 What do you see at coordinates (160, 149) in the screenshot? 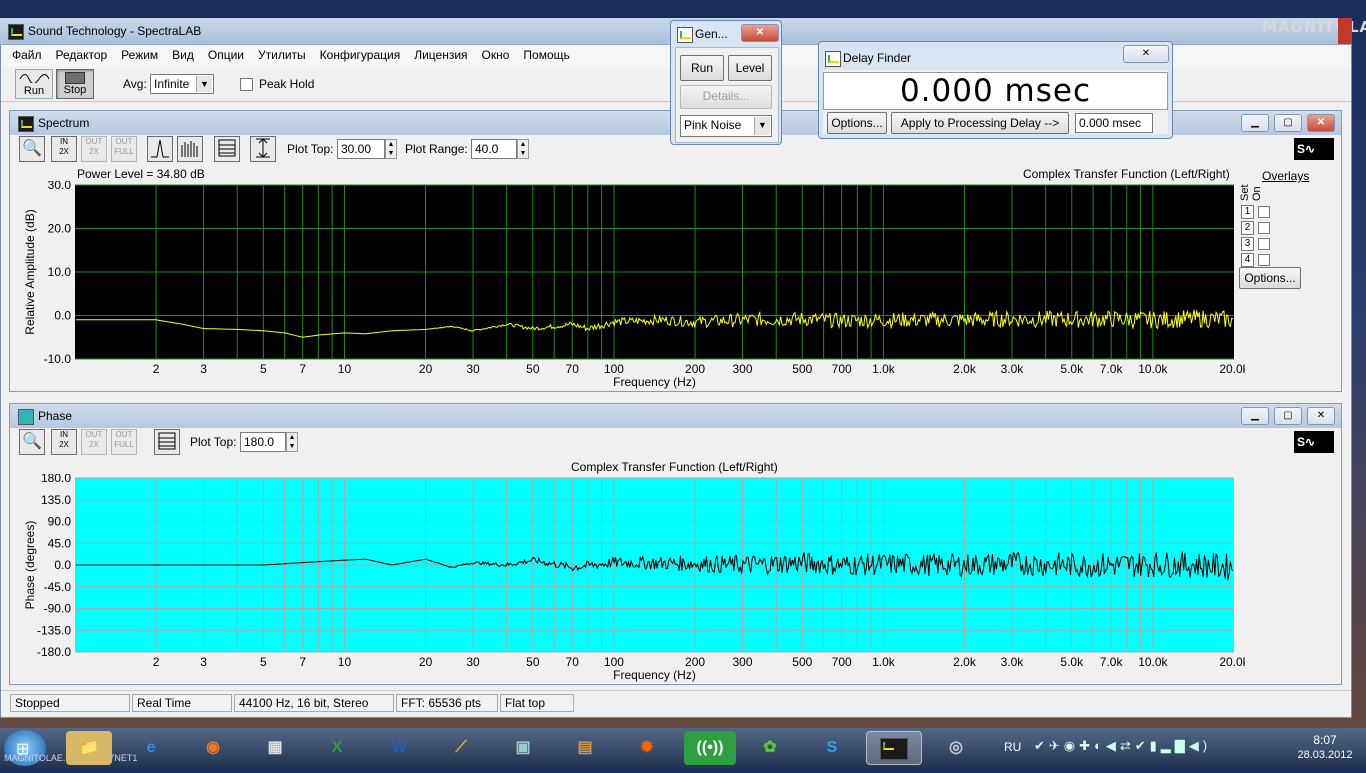
I see `line-plot-button` at bounding box center [160, 149].